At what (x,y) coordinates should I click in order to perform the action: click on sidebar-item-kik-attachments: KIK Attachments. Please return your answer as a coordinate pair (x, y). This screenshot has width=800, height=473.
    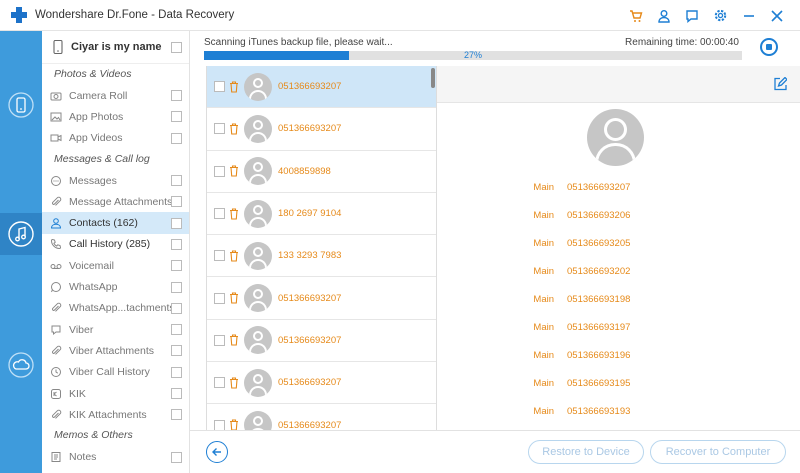
    Looking at the image, I should click on (115, 414).